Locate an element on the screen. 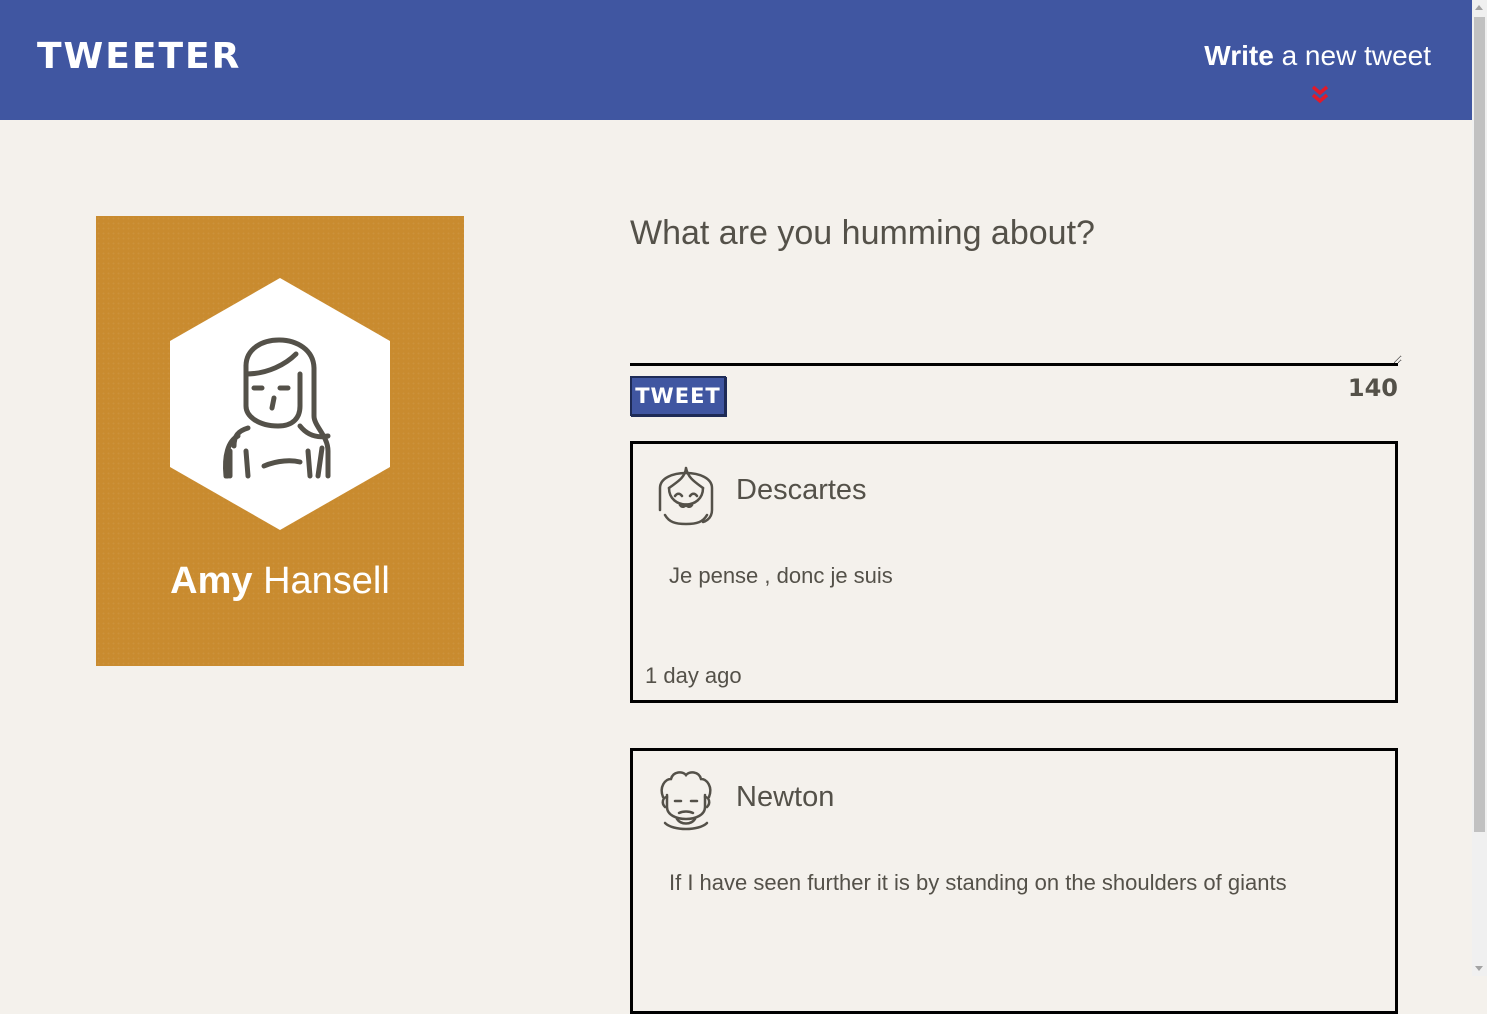 The image size is (1487, 1014). compose-prompt: What are you humming about? is located at coordinates (862, 233).